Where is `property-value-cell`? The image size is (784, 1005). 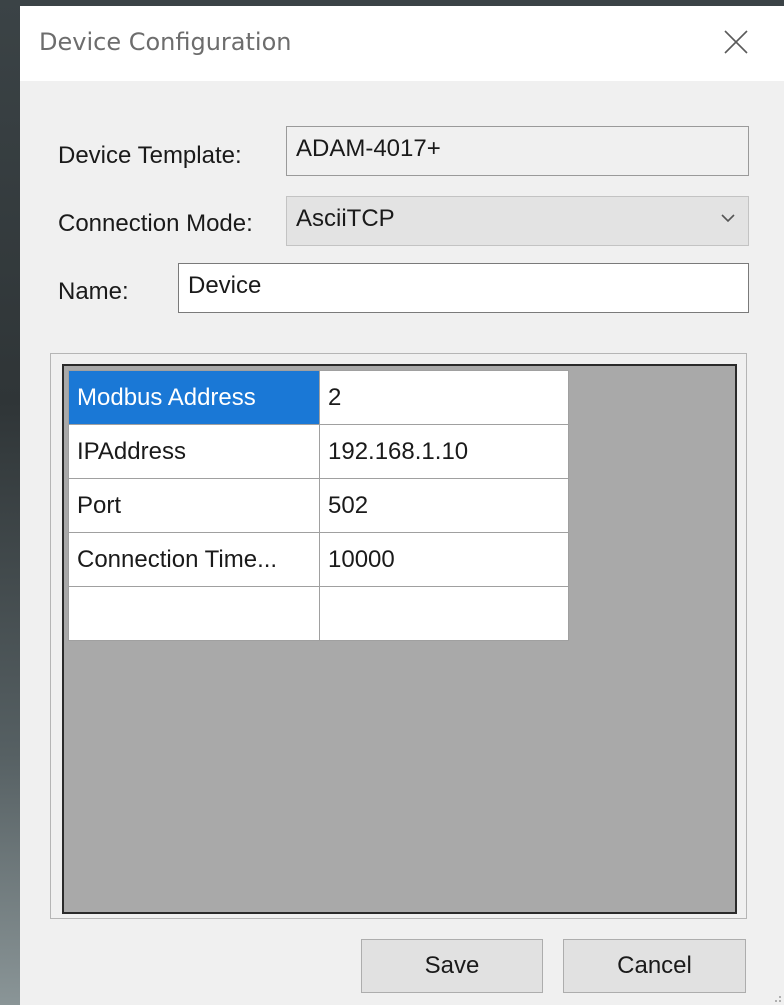
property-value-cell is located at coordinates (444, 613).